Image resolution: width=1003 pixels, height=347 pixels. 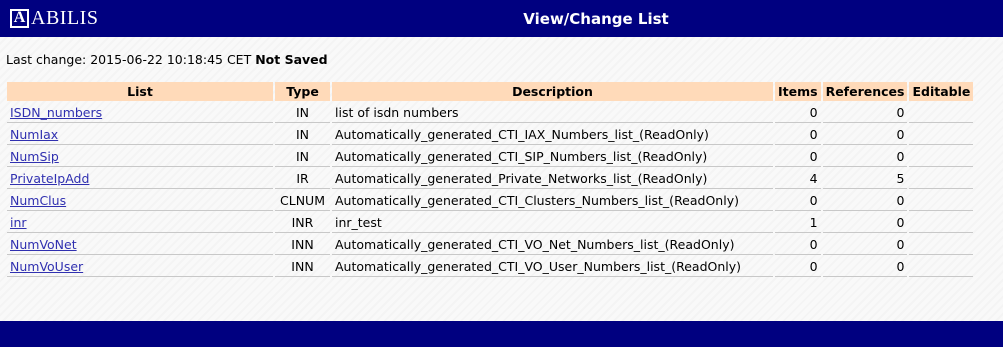 What do you see at coordinates (19, 18) in the screenshot?
I see `logo-mark: A` at bounding box center [19, 18].